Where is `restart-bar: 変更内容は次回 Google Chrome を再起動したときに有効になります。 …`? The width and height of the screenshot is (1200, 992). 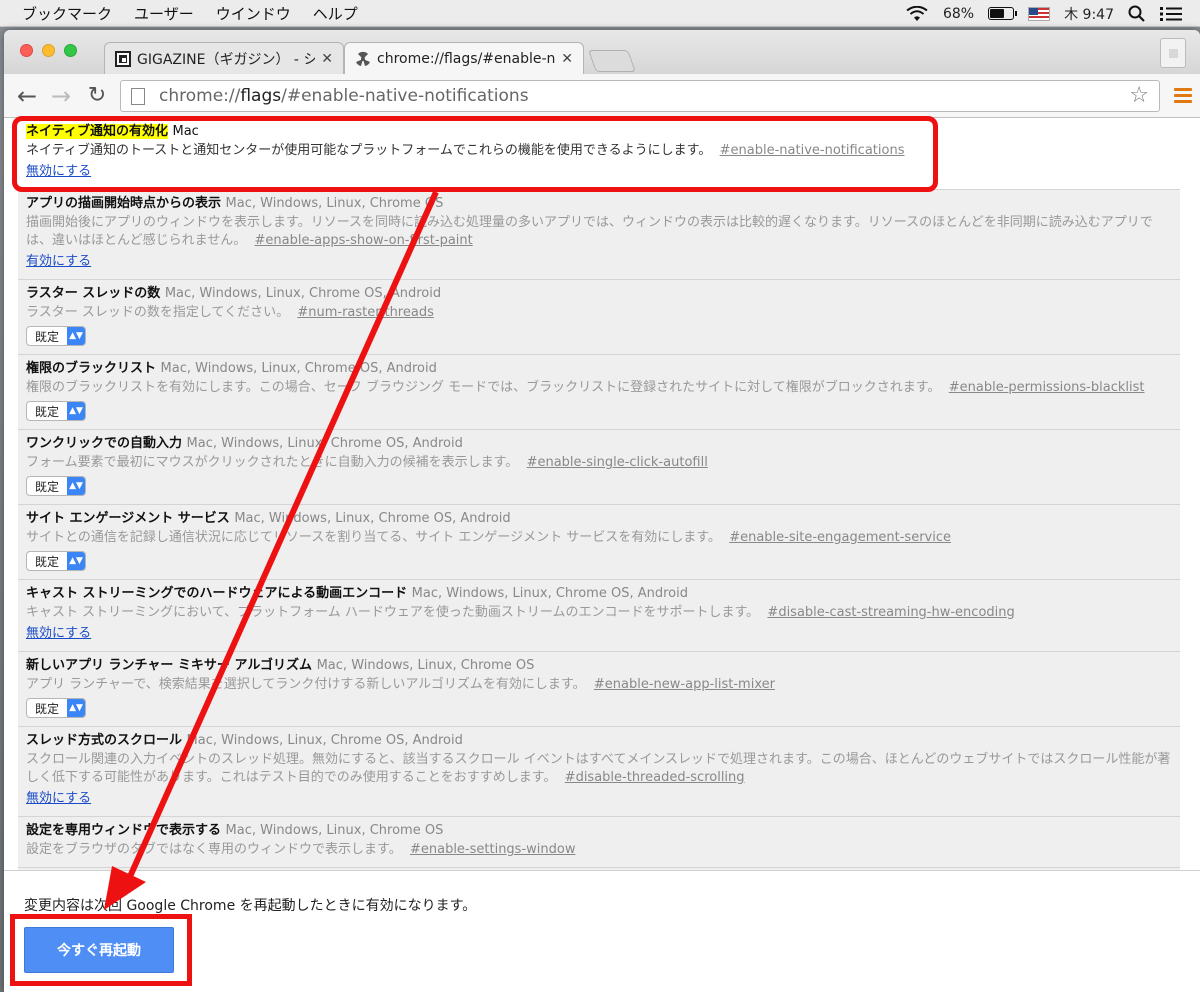
restart-bar: 変更内容は次回 Google Chrome を再起動したときに有効になります。 … is located at coordinates (602, 931).